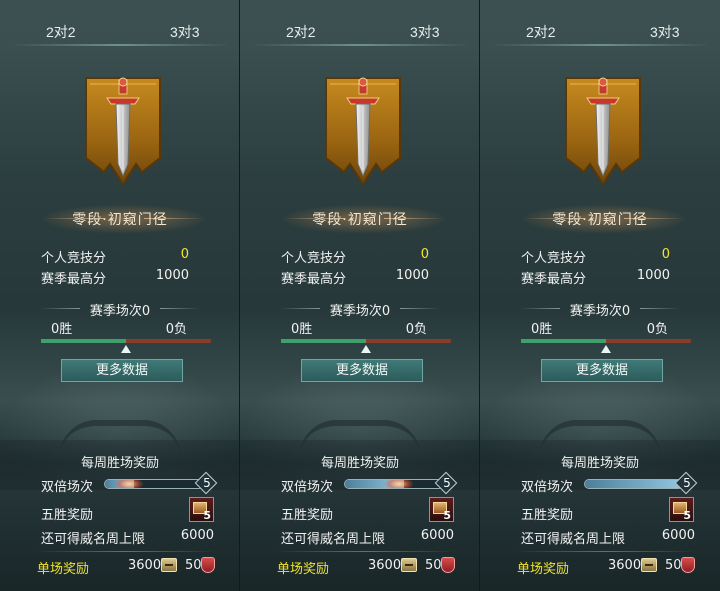 The height and width of the screenshot is (591, 720). I want to click on double-bar-fill, so click(634, 484).